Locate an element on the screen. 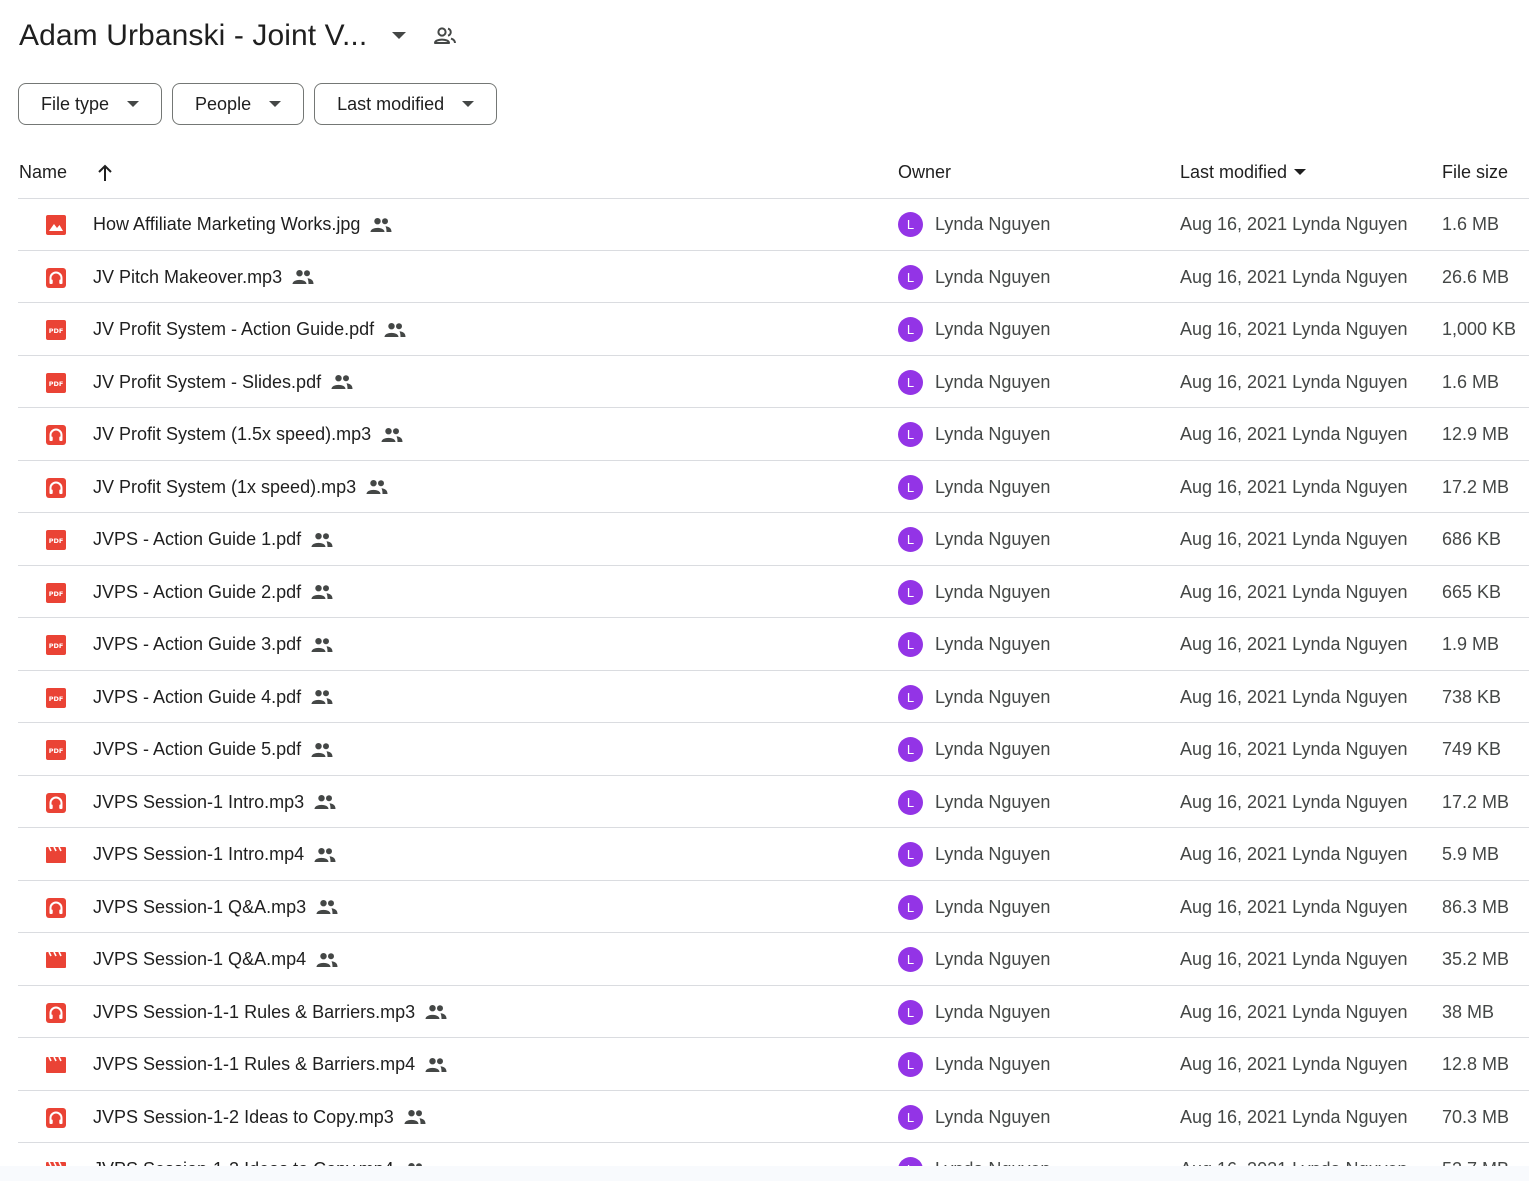  file-name-cell: JVPS - Action Guide 1.pdf is located at coordinates (214, 539).